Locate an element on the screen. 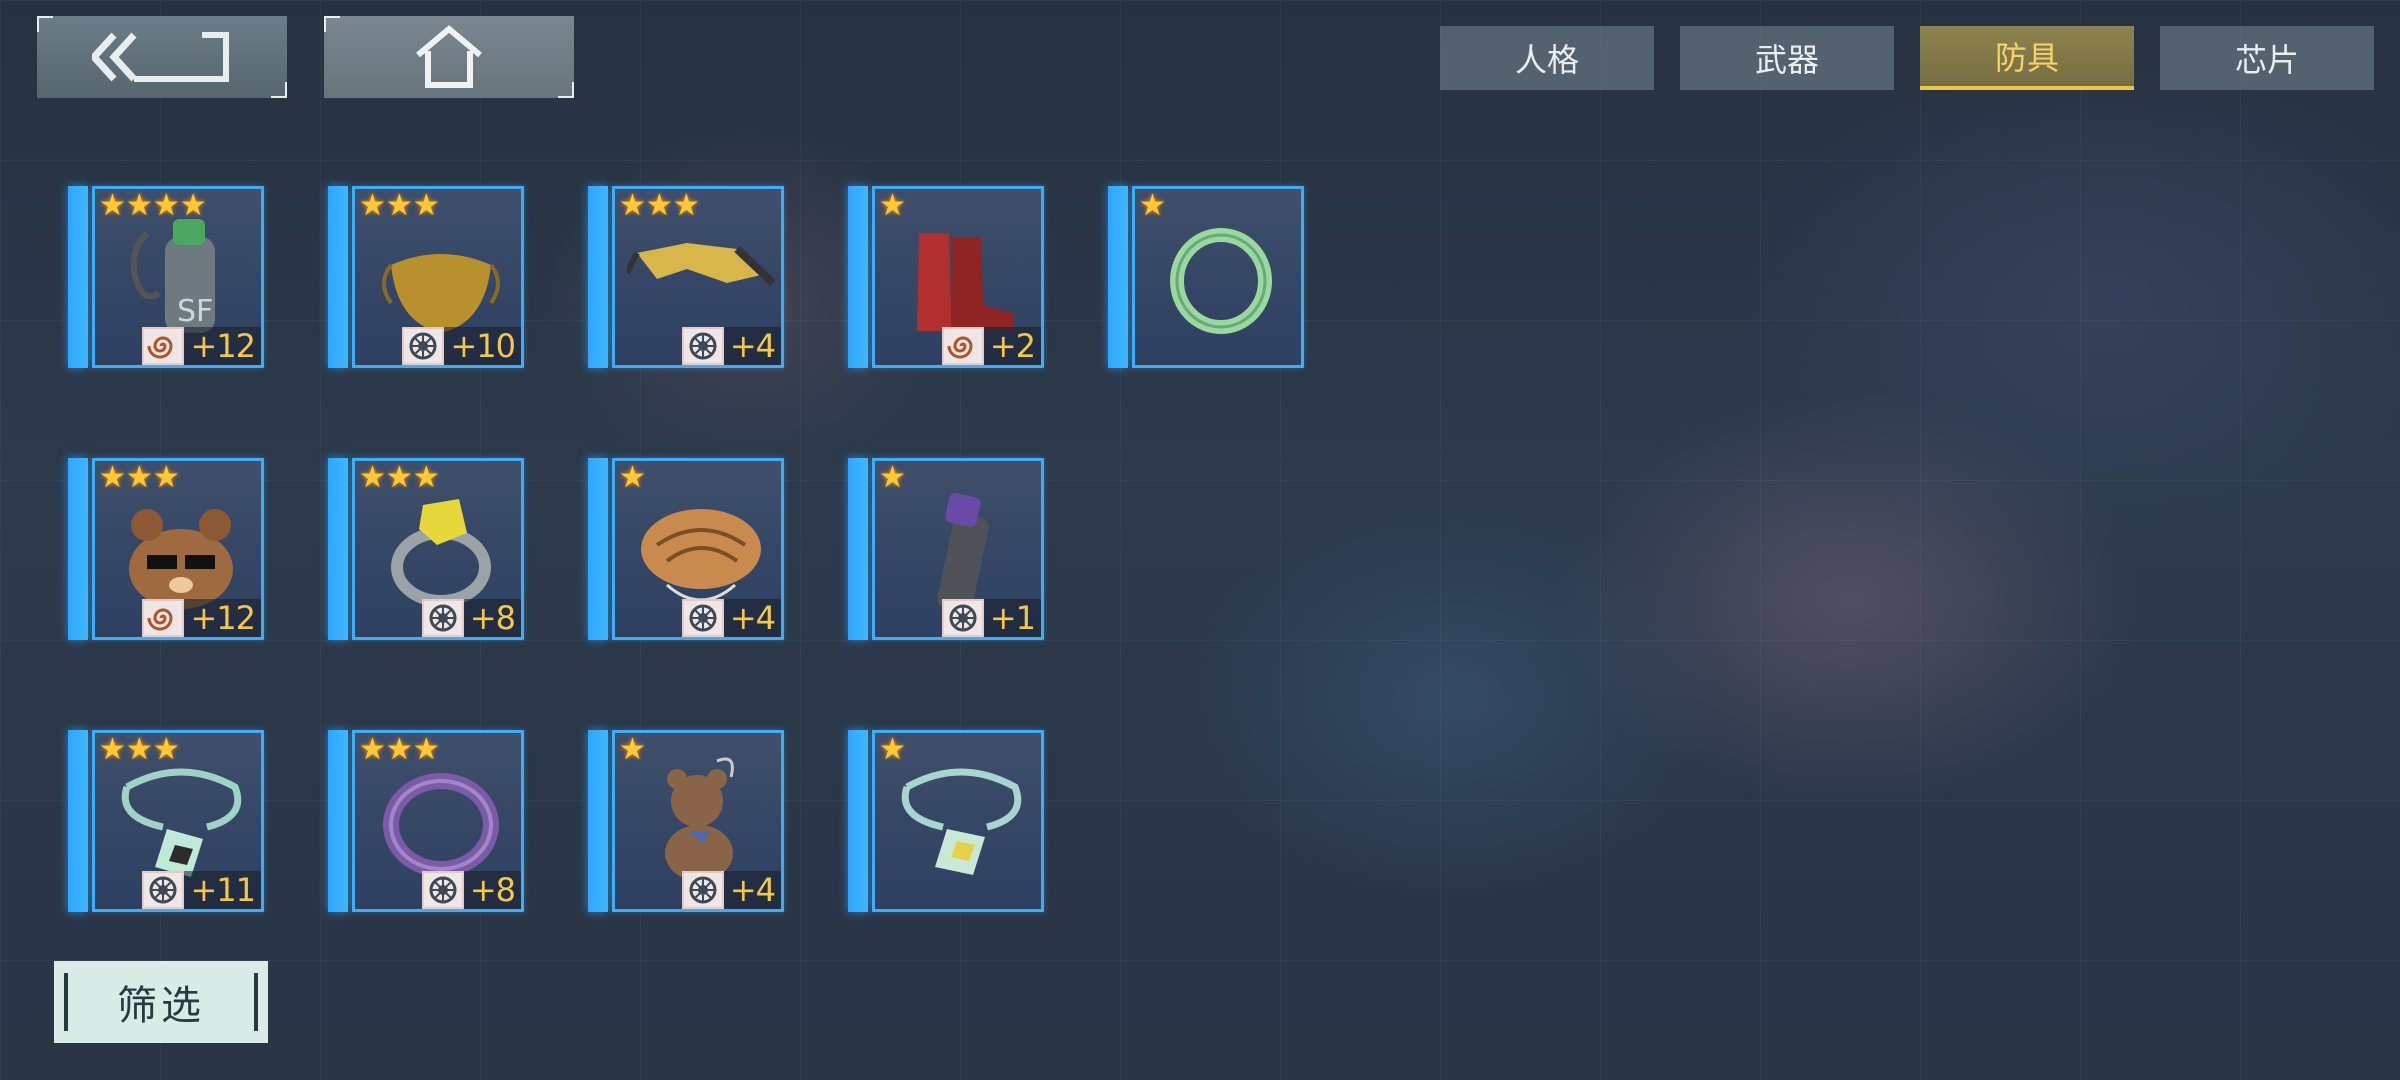  mask-icon is located at coordinates (441, 293).